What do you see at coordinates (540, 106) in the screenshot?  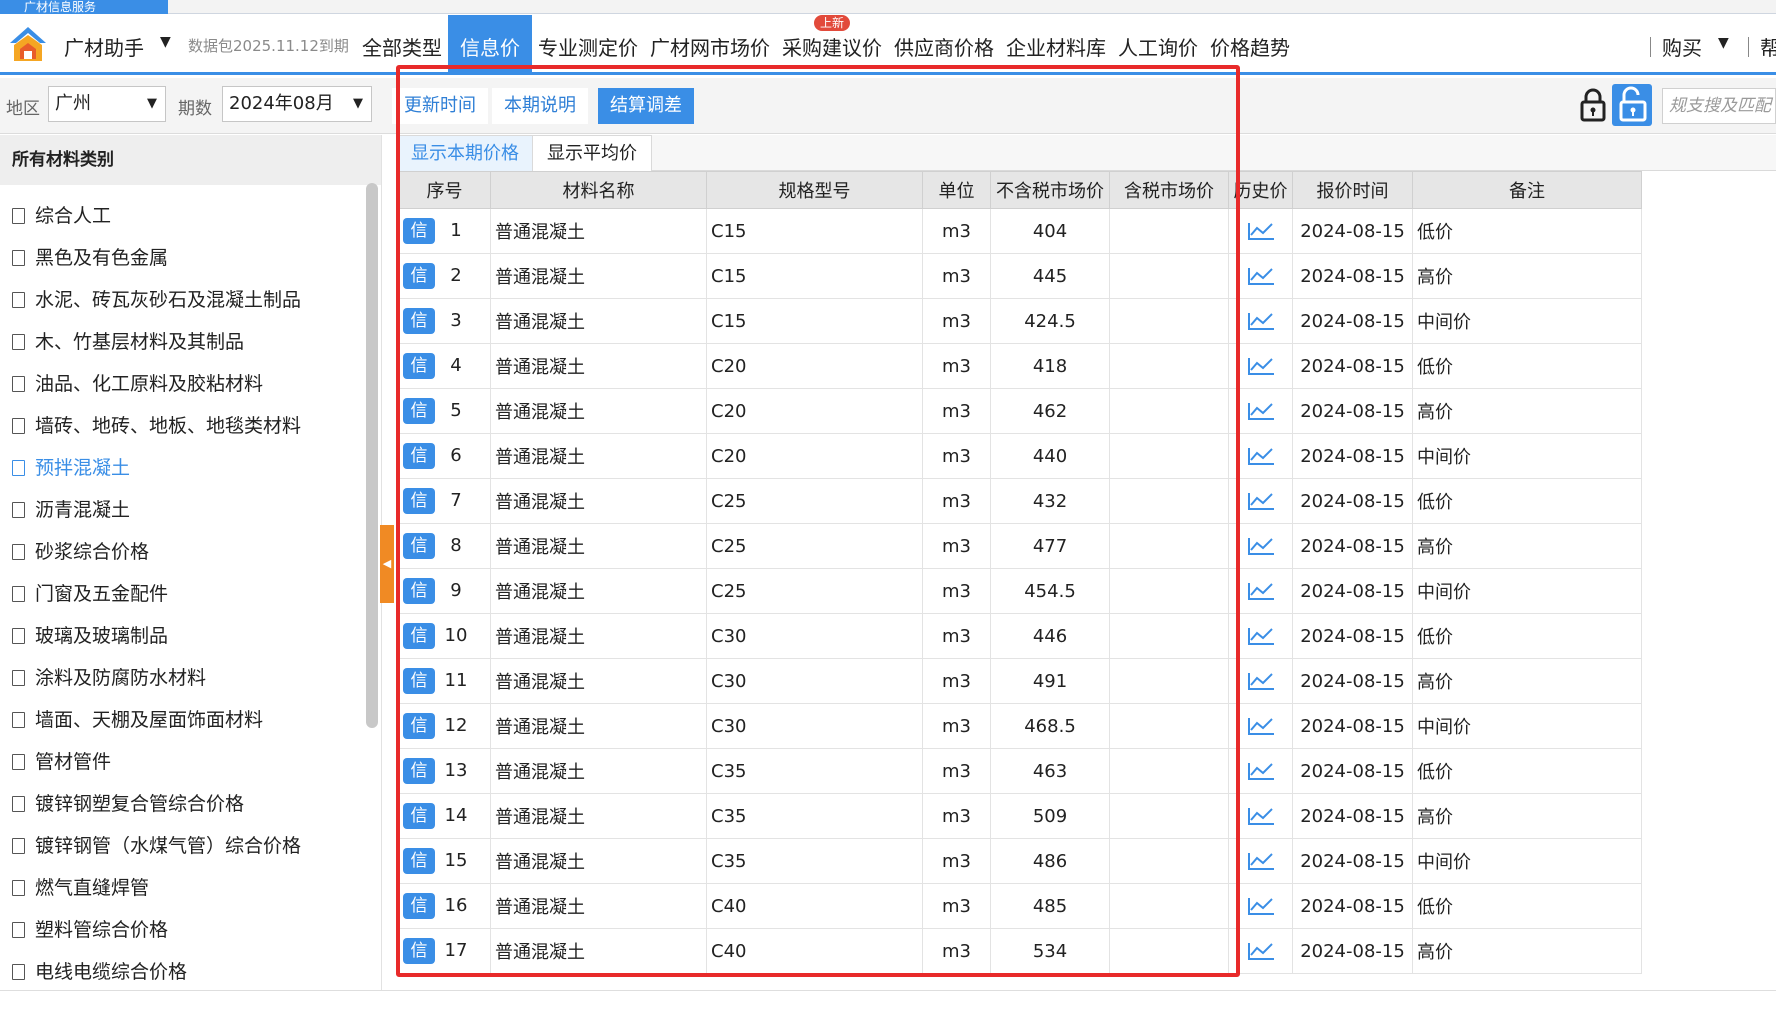 I see `period-notes-button: 本期说明` at bounding box center [540, 106].